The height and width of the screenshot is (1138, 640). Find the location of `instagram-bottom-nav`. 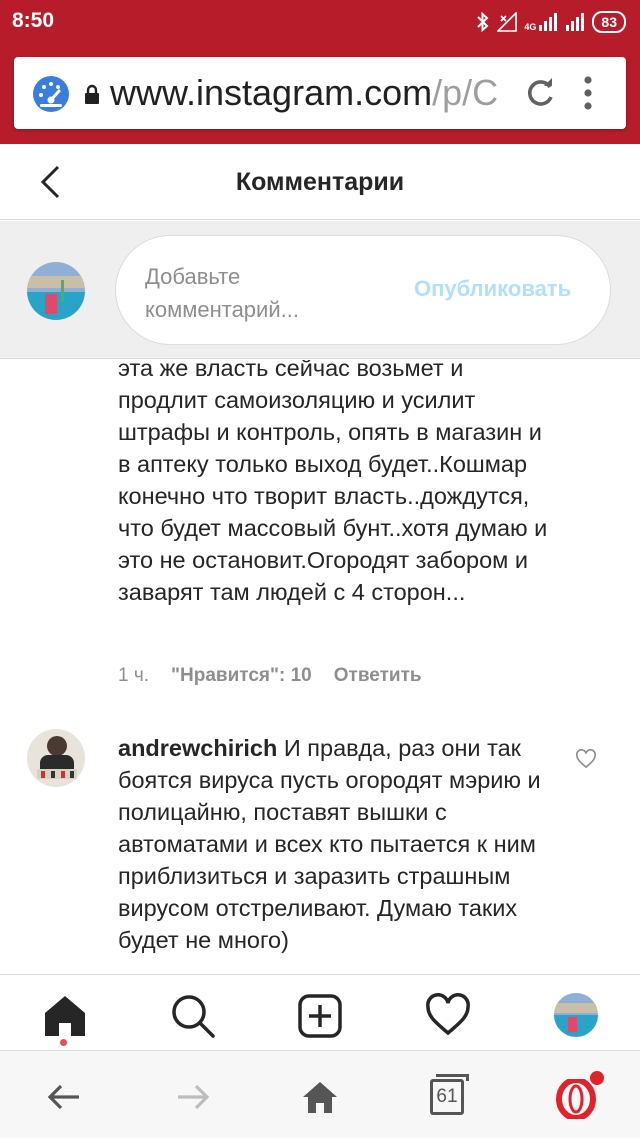

instagram-bottom-nav is located at coordinates (320, 1012).